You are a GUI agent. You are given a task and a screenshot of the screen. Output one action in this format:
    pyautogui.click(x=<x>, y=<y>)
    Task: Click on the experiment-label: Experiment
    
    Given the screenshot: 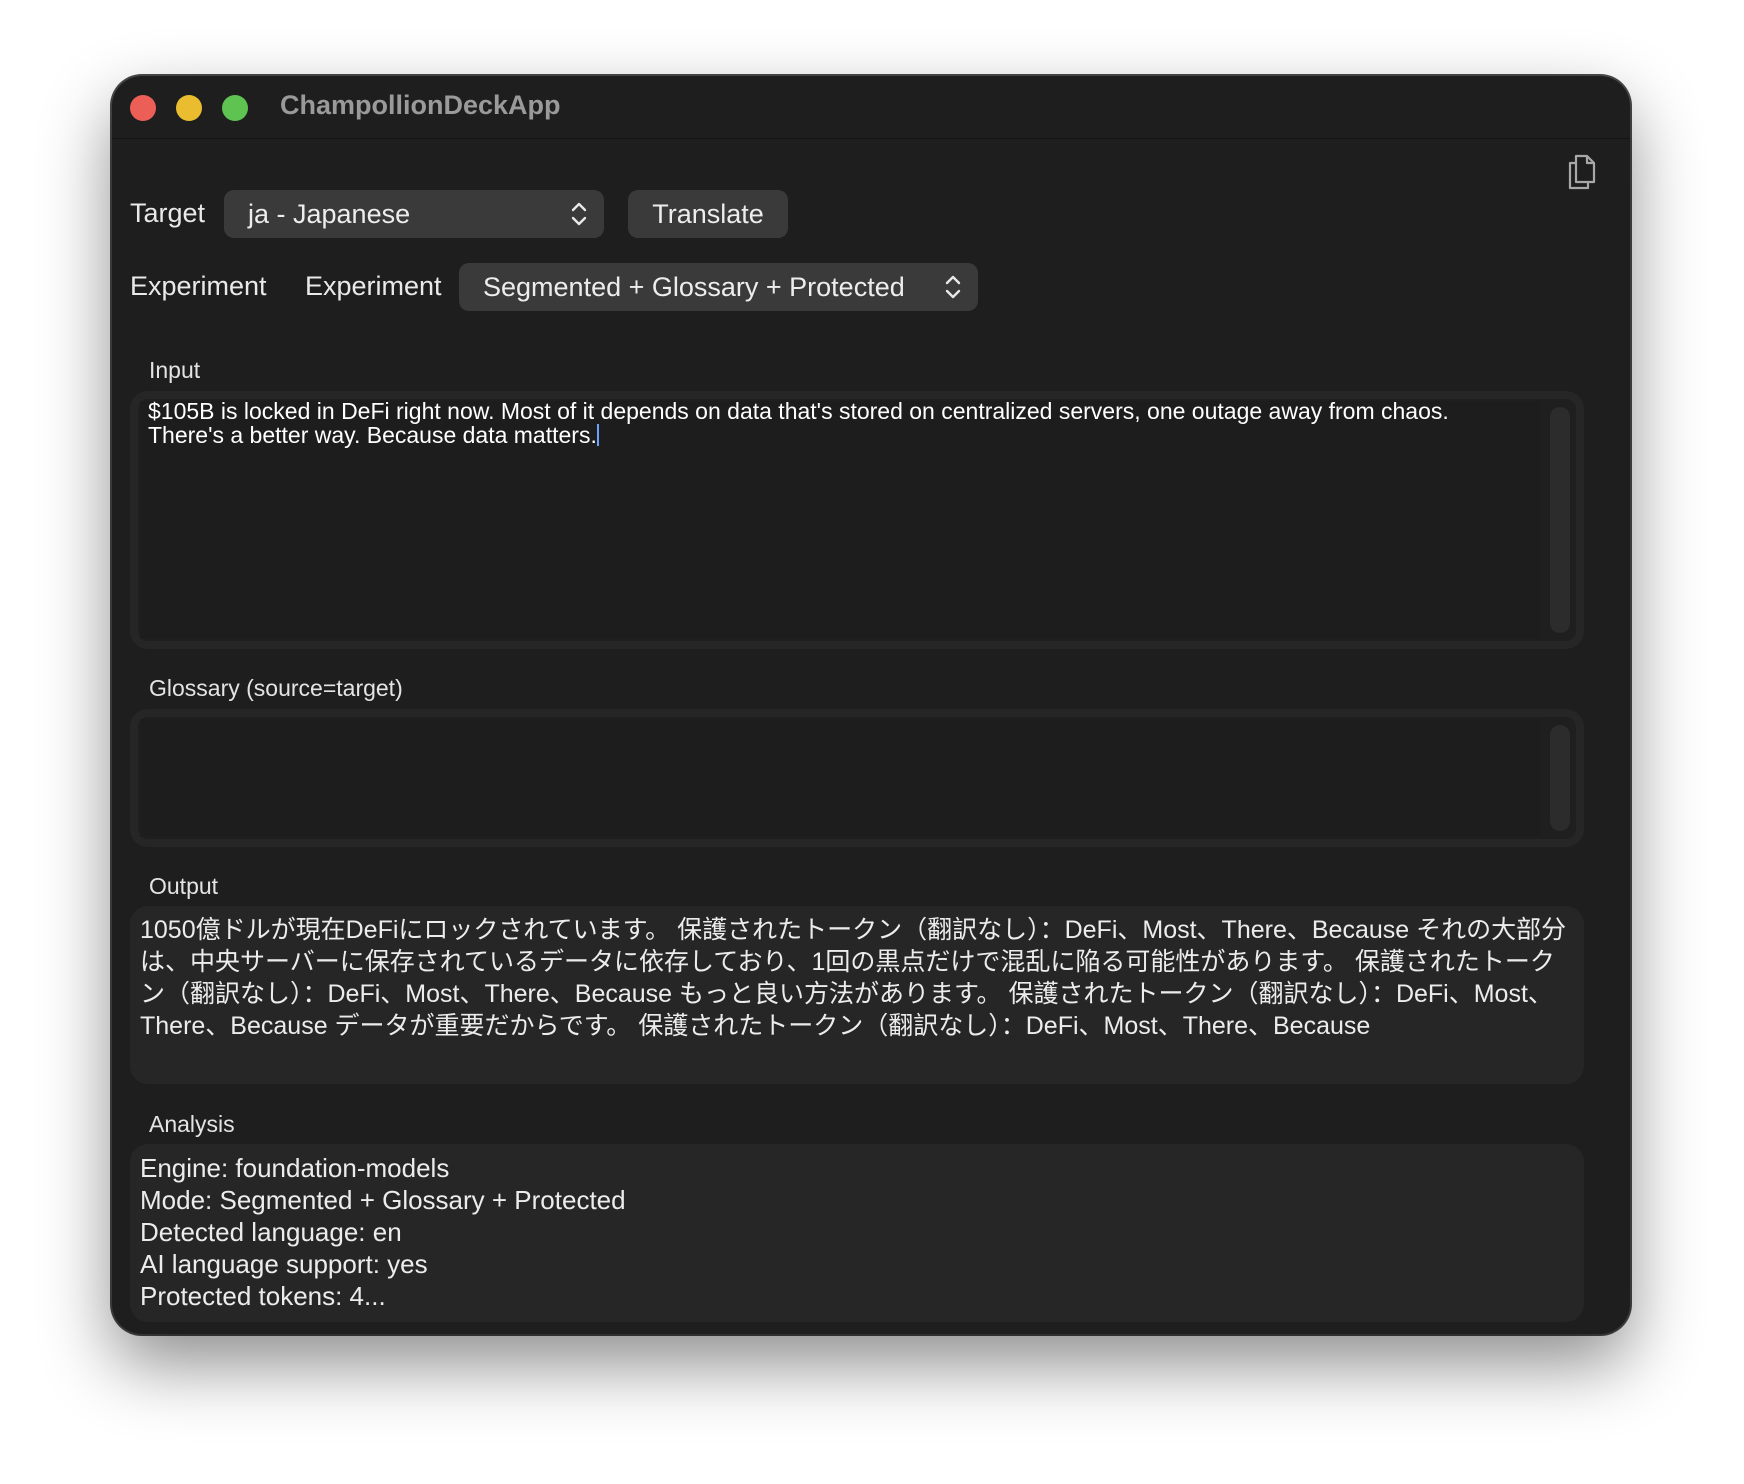 What is the action you would take?
    pyautogui.click(x=198, y=286)
    